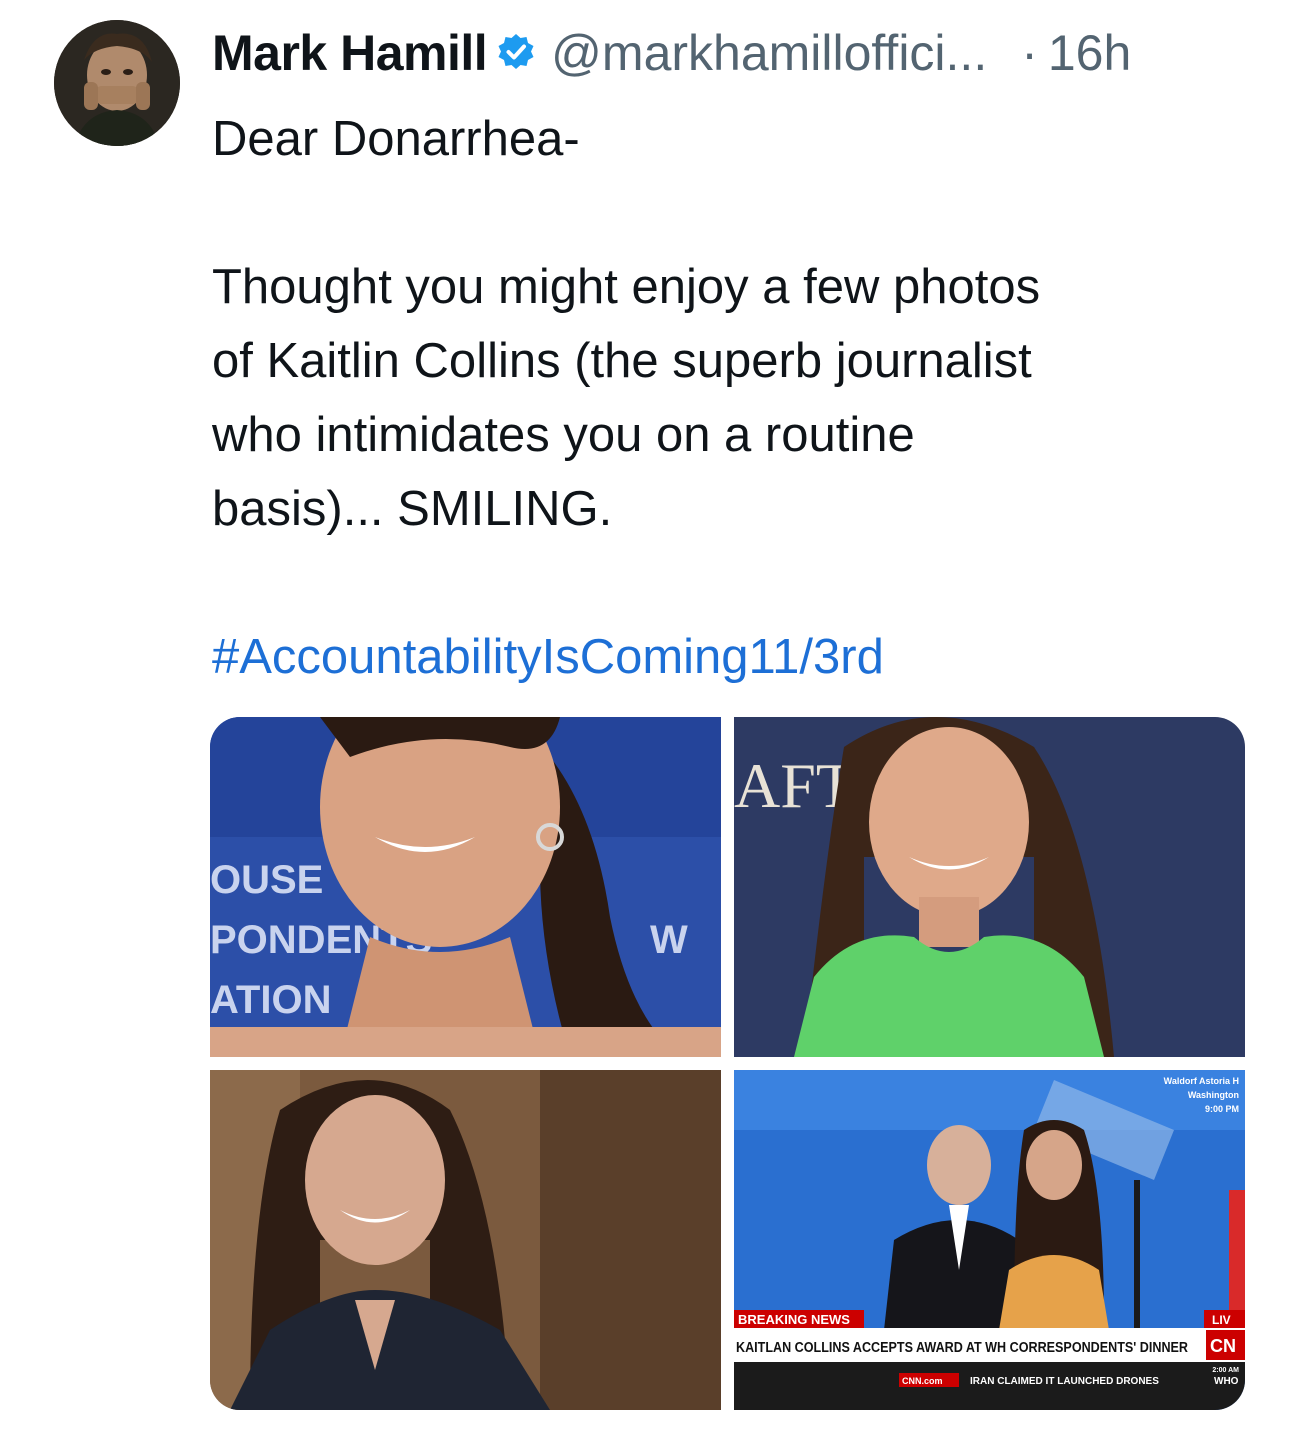 The height and width of the screenshot is (1447, 1290). I want to click on ticker-text: IRAN CLAIMED IT LAUNCHED DRONES, so click(1064, 1381).